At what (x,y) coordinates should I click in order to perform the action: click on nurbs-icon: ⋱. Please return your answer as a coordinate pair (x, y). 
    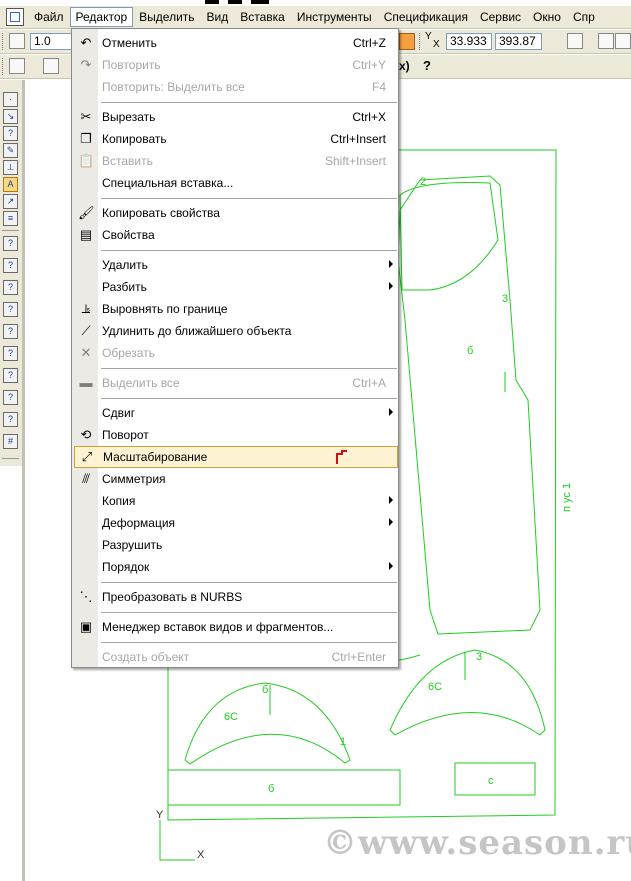
    Looking at the image, I should click on (86, 596).